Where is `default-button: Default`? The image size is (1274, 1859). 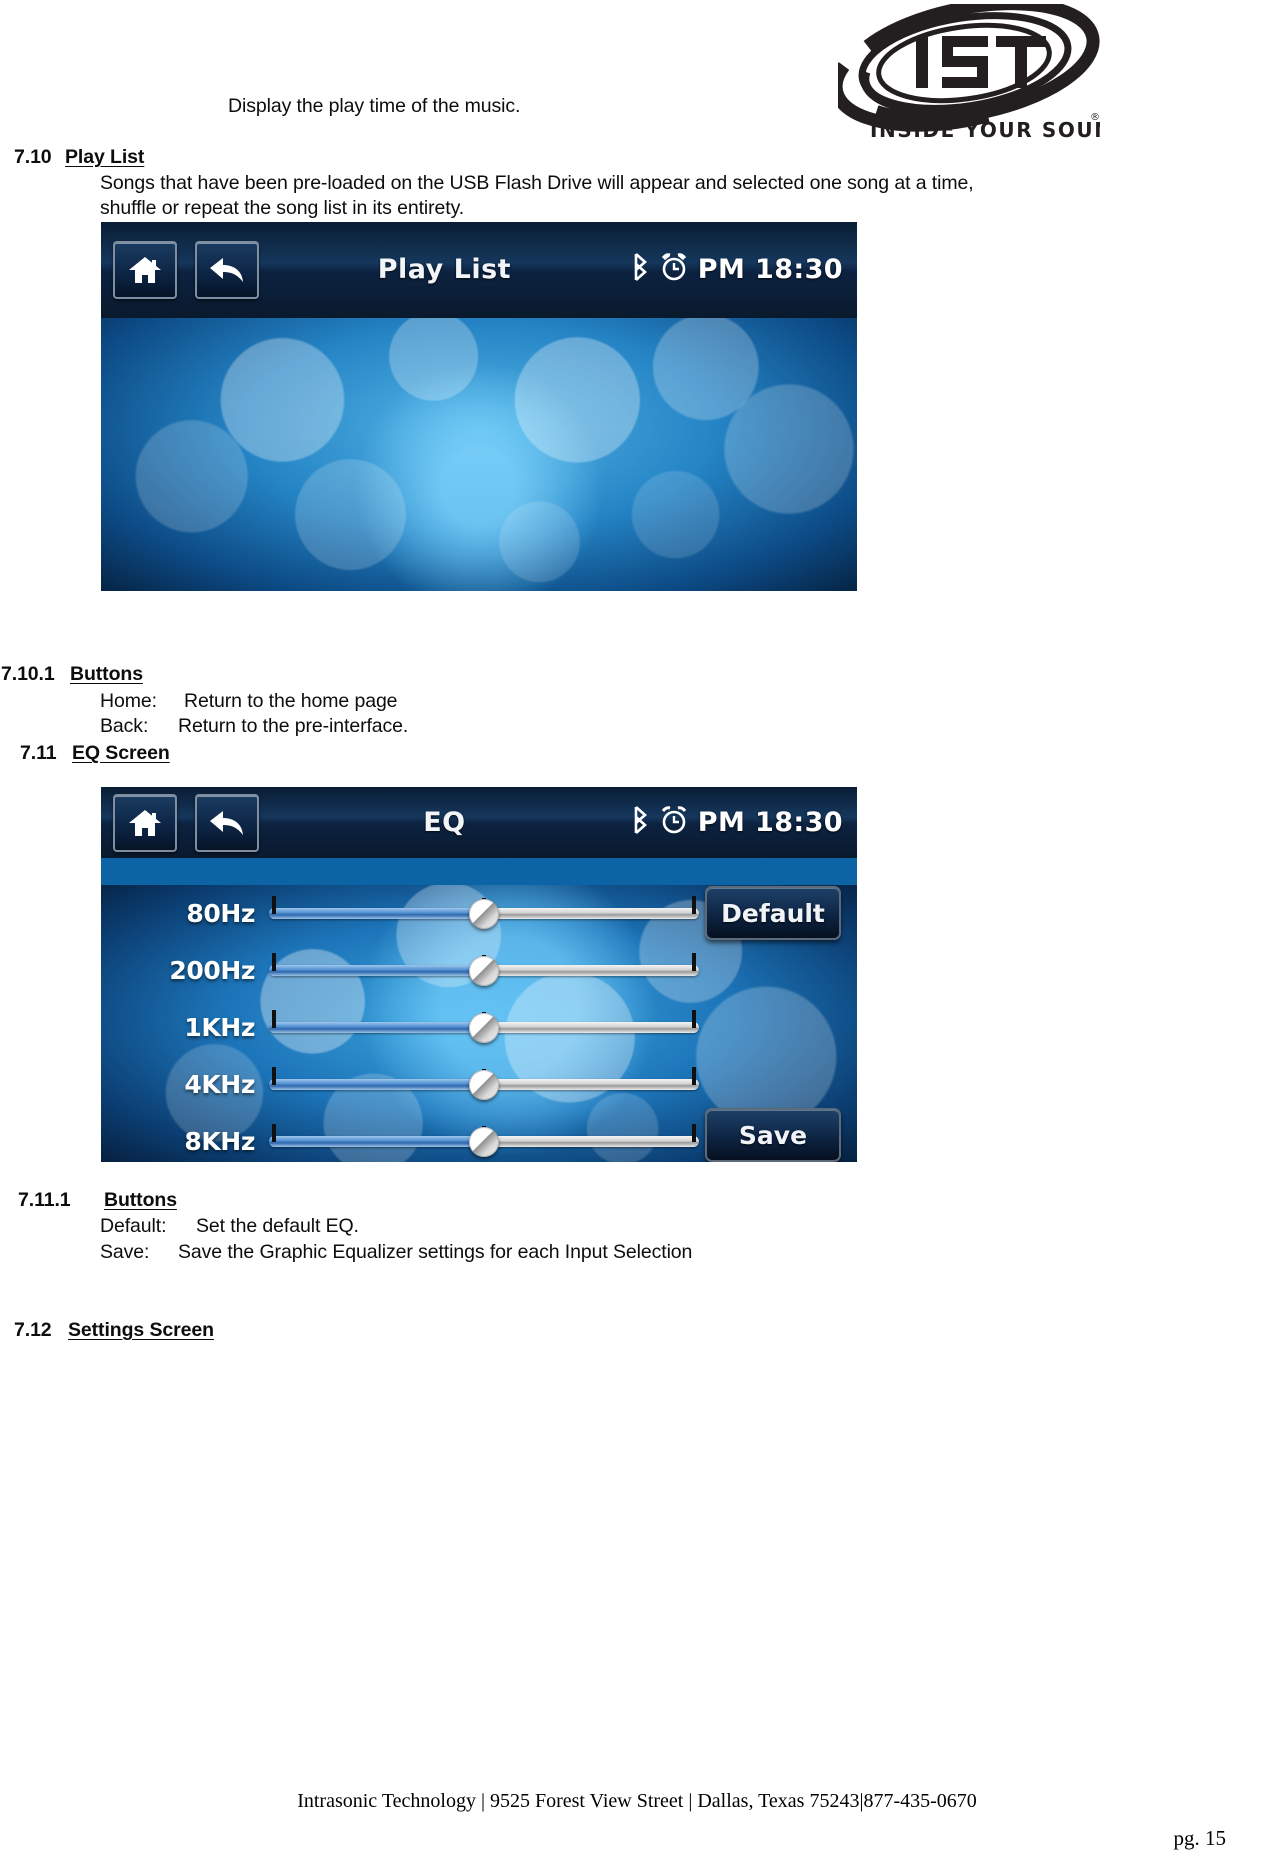
default-button: Default is located at coordinates (773, 913).